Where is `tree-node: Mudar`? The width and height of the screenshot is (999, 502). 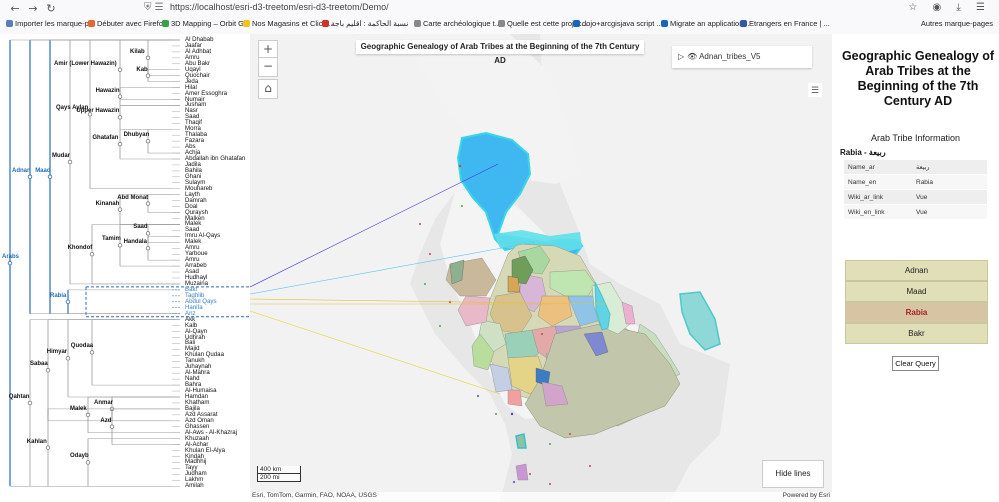
tree-node: Mudar is located at coordinates (61, 156).